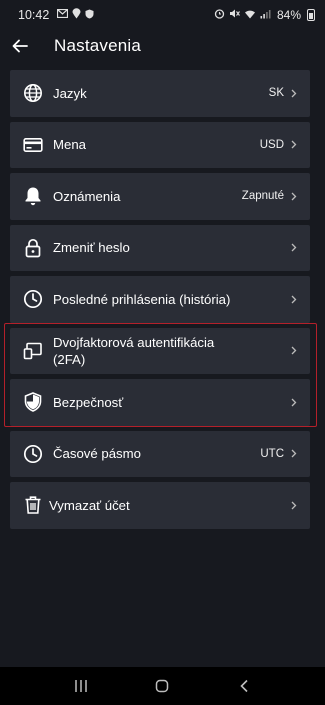 This screenshot has height=705, width=325. I want to click on status-right: 84%, so click(264, 15).